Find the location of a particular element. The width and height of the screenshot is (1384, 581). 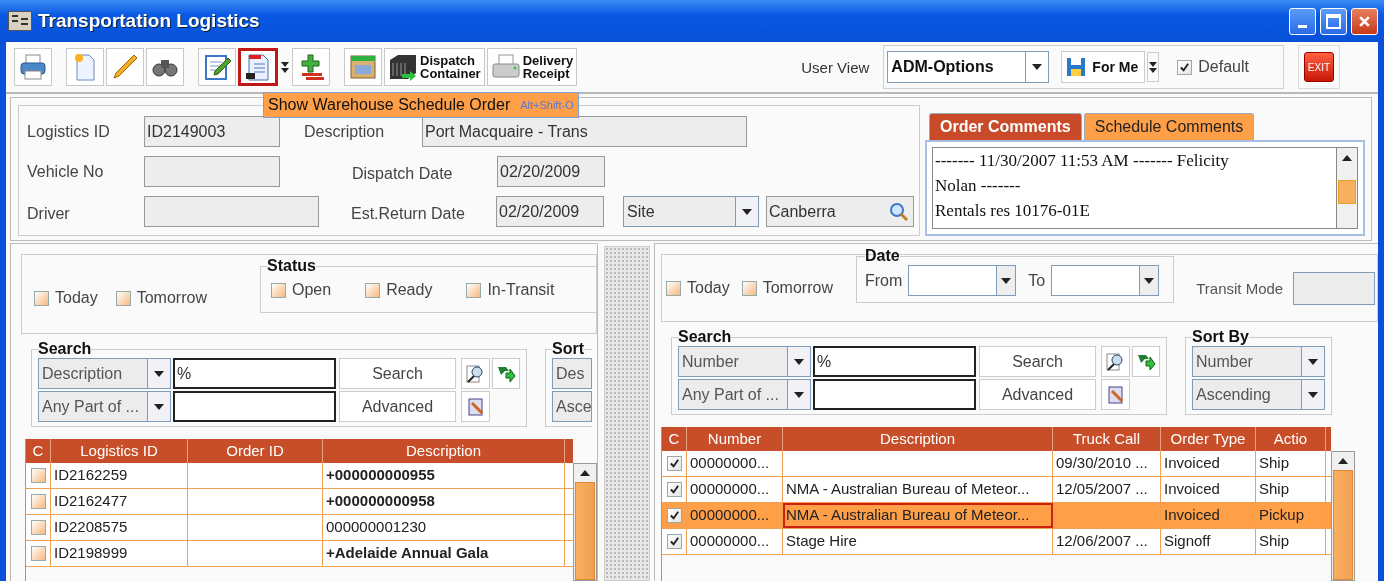

tooltip-text: Show Warehouse Schedule Order is located at coordinates (389, 105).